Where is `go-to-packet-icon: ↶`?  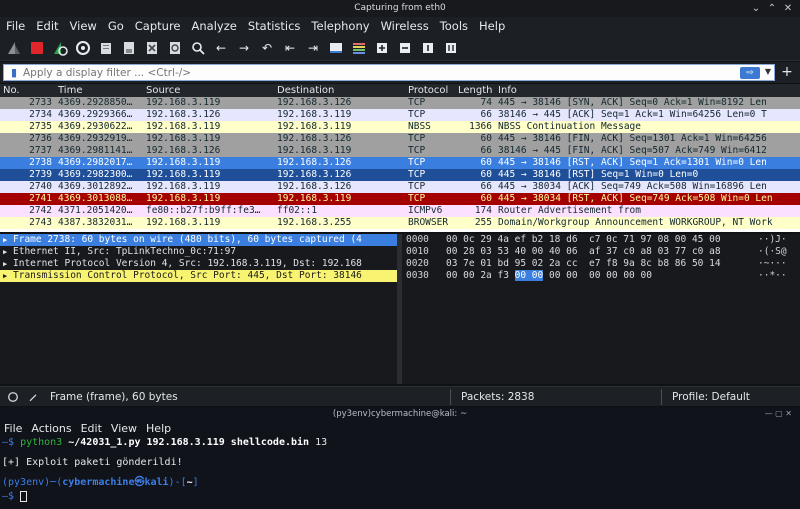
go-to-packet-icon: ↶ is located at coordinates (267, 48).